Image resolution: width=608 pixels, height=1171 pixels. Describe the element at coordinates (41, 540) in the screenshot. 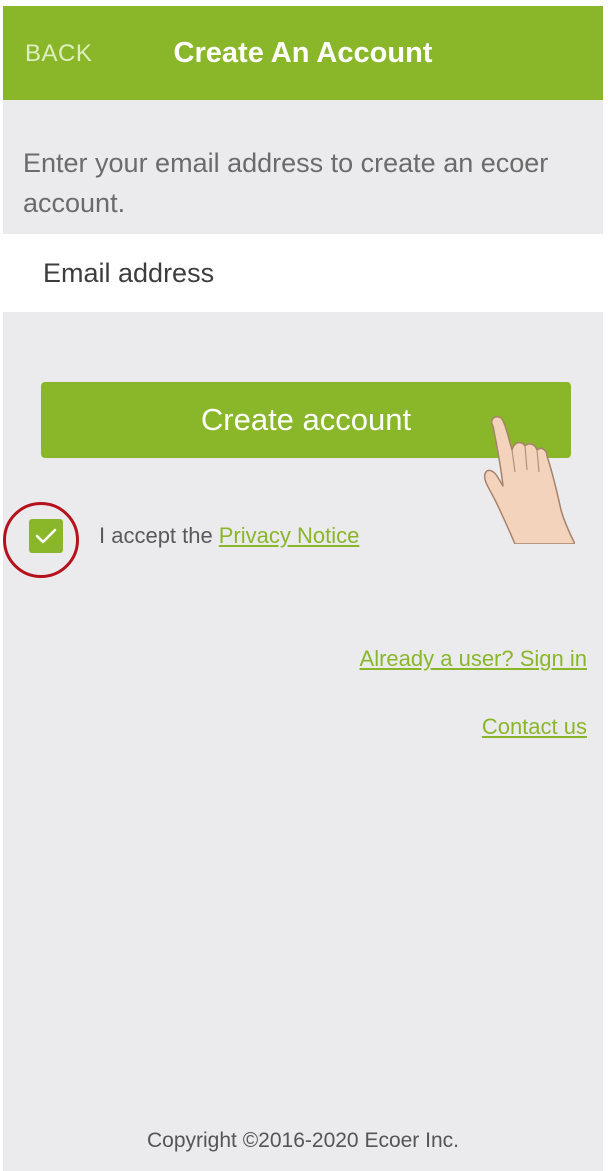

I see `highlight-circle` at that location.